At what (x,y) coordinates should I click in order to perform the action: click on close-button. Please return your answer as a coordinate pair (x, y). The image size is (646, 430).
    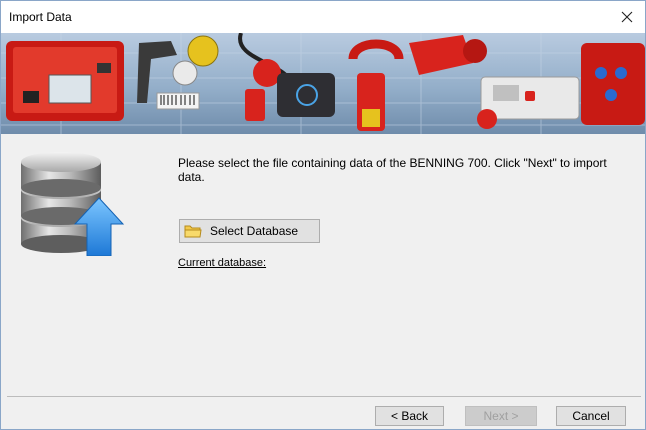
    Looking at the image, I should click on (627, 17).